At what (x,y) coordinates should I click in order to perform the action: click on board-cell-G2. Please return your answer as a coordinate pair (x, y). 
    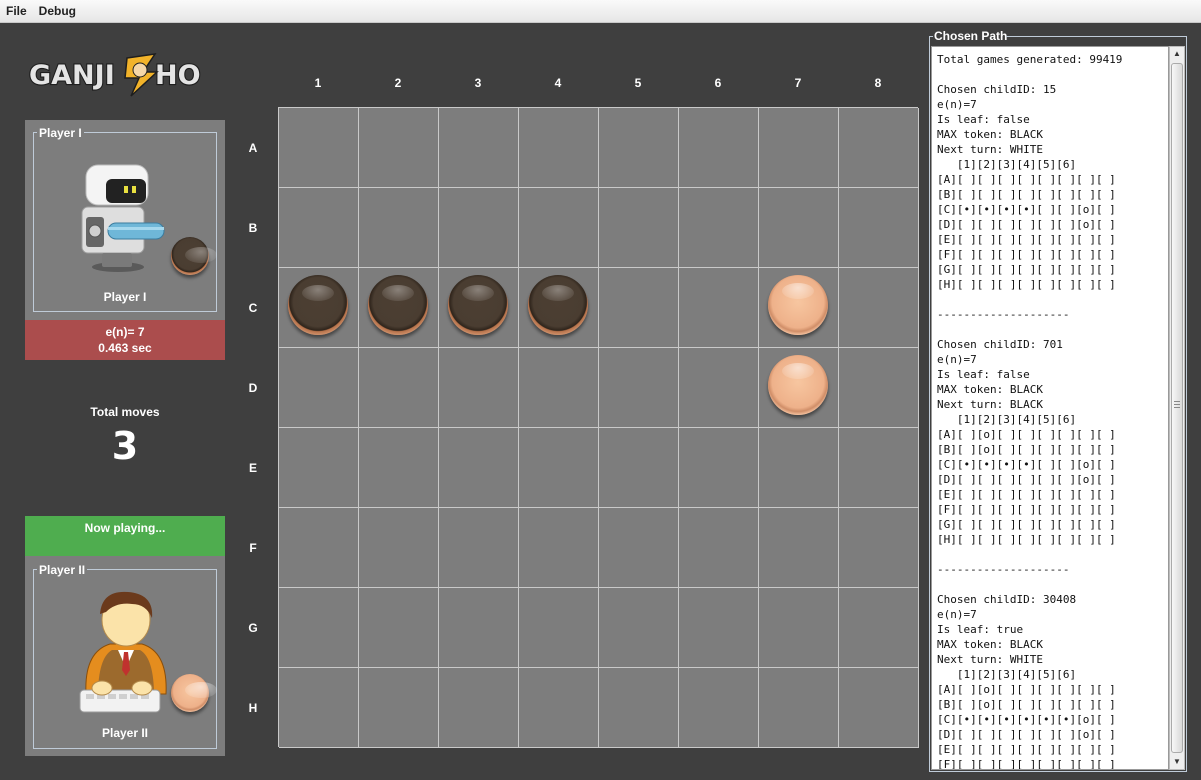
    Looking at the image, I should click on (399, 628).